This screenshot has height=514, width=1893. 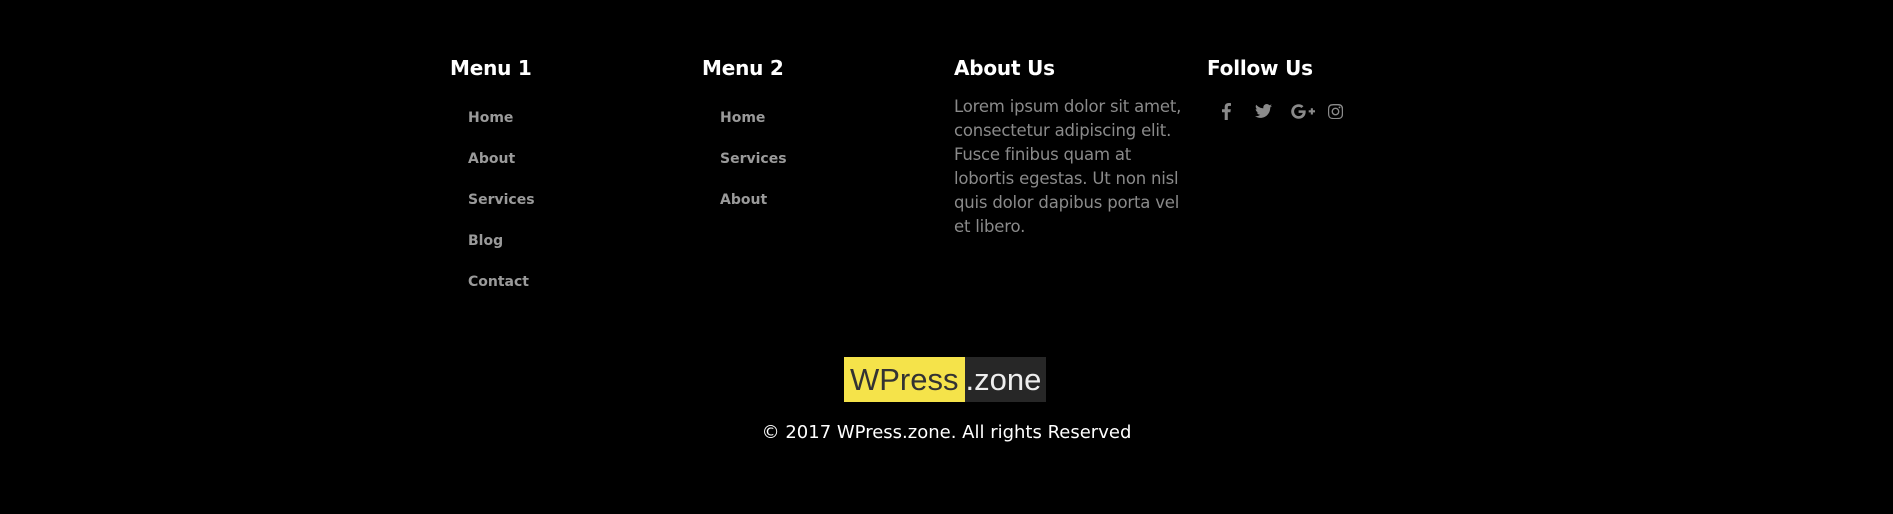 I want to click on menu1-link-contact: Contact, so click(x=498, y=282).